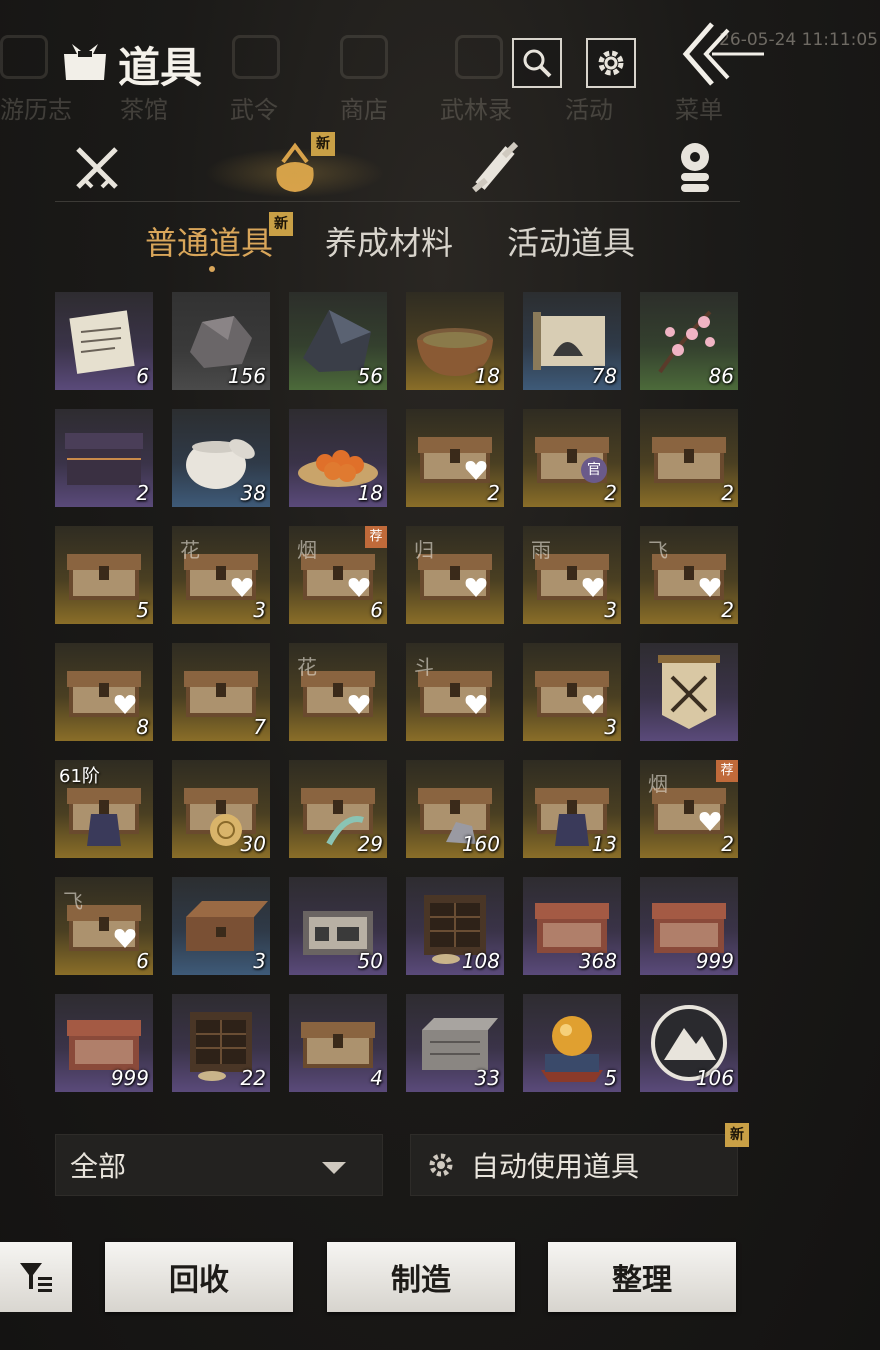 The image size is (880, 1350). What do you see at coordinates (97, 168) in the screenshot?
I see `tab-equipment` at bounding box center [97, 168].